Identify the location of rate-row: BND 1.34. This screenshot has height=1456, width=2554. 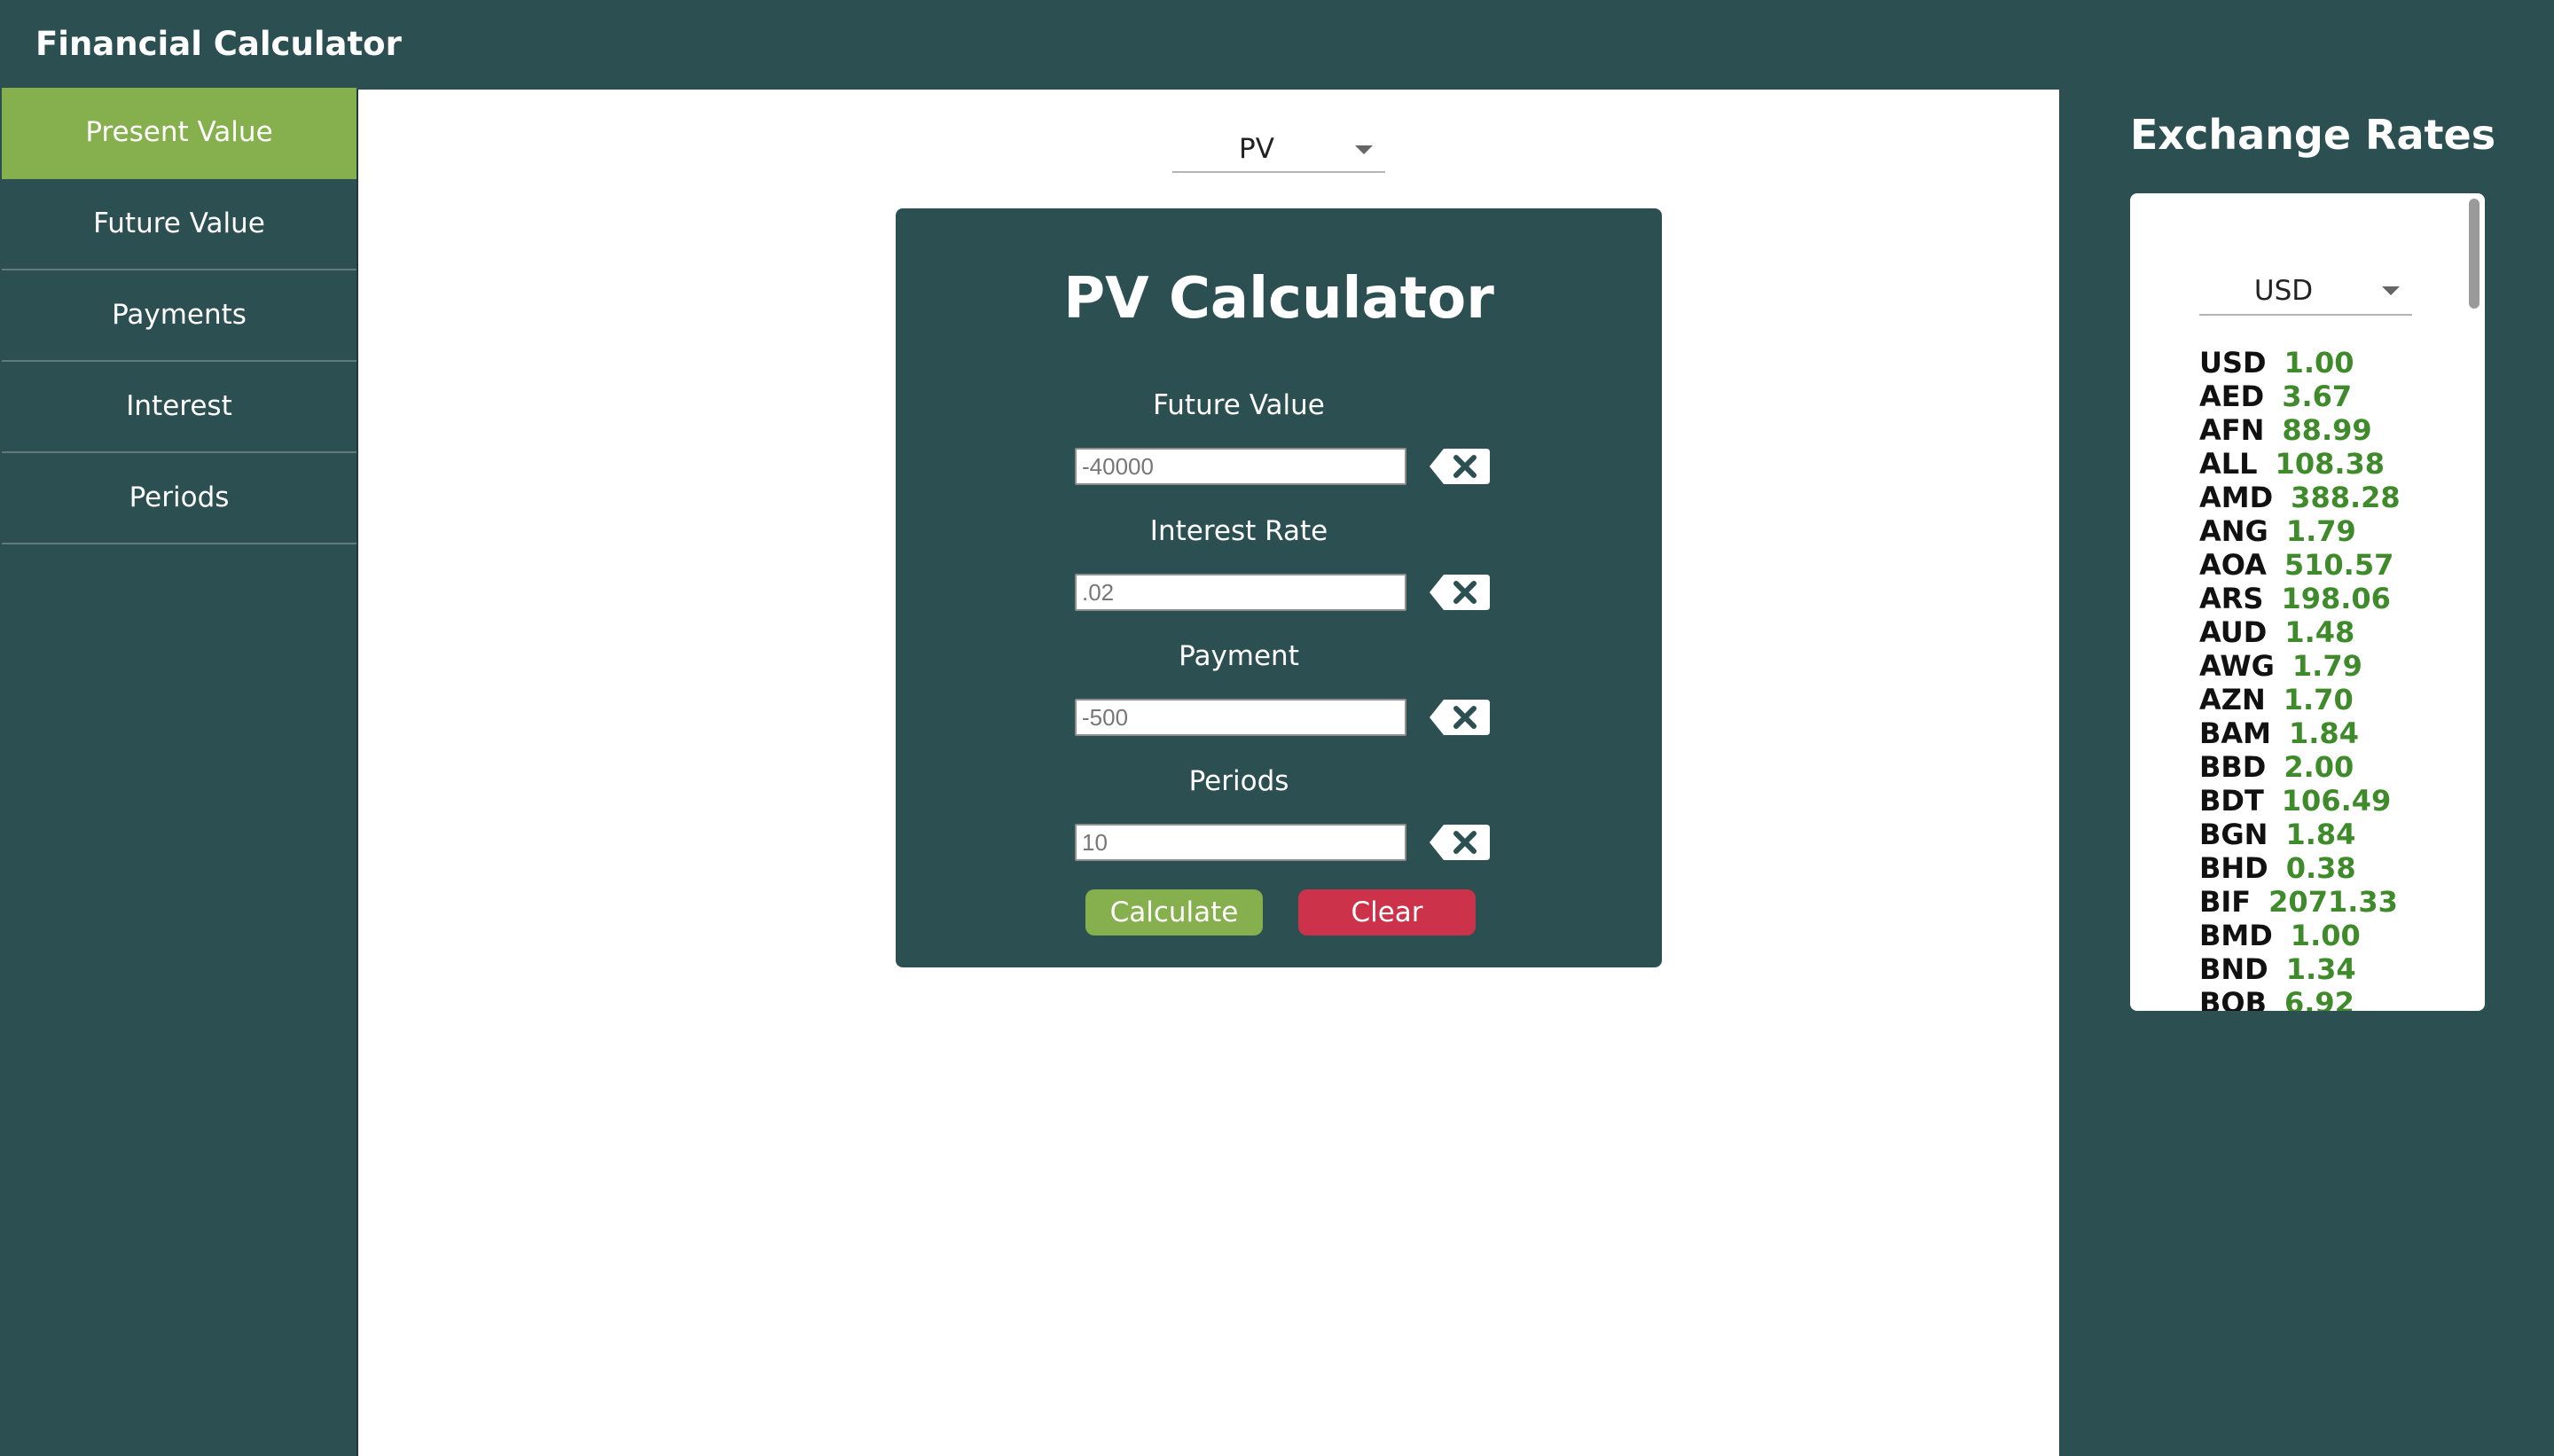
(2332, 969).